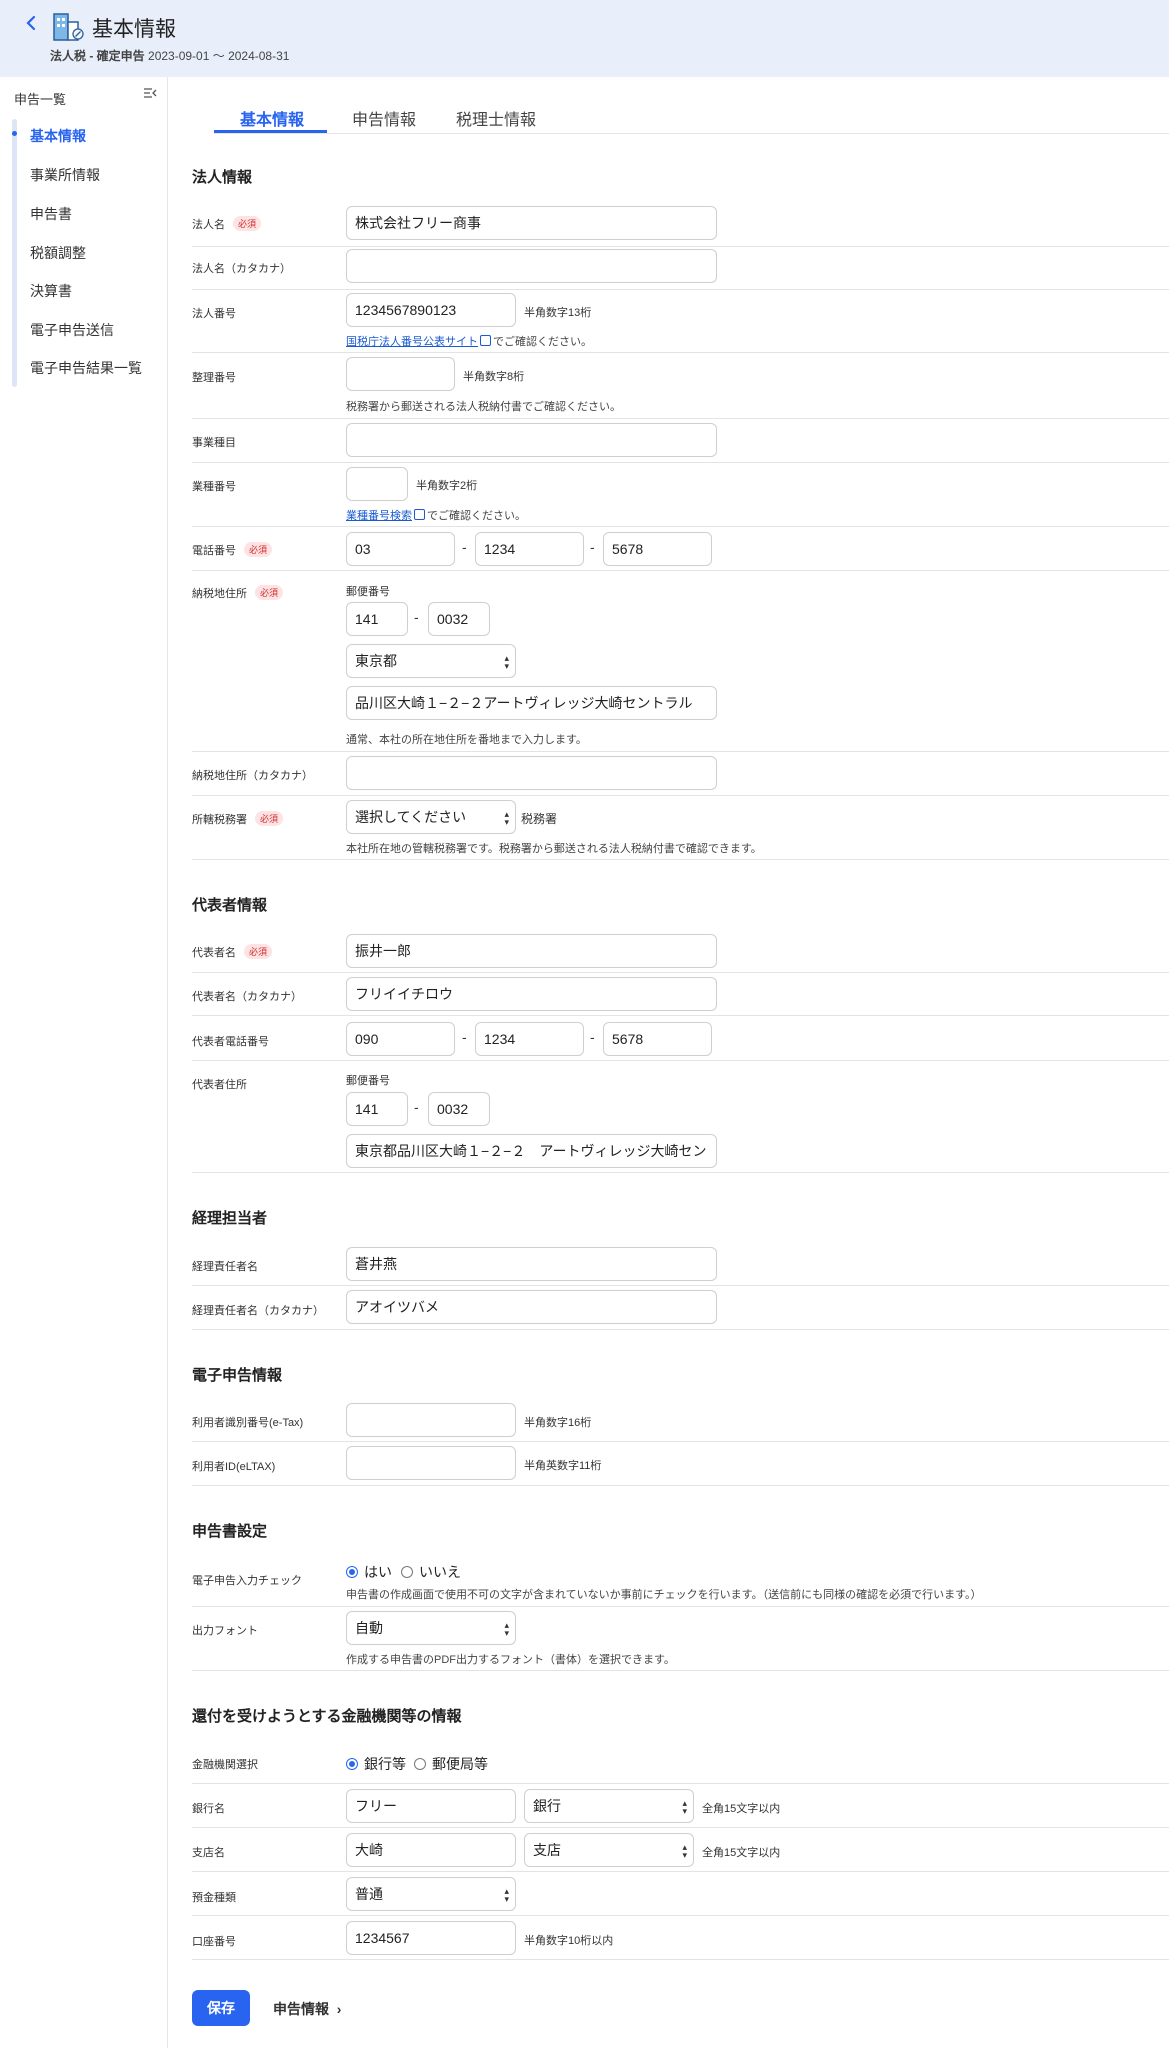  What do you see at coordinates (237, 1375) in the screenshot?
I see `section-title-e-filing: 電子申告情報` at bounding box center [237, 1375].